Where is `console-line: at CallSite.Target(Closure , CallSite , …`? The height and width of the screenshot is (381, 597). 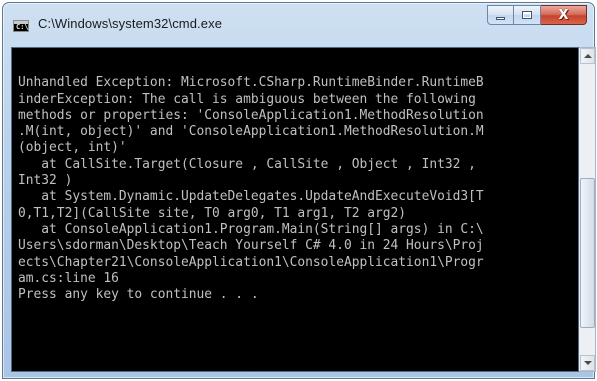
console-line: at CallSite.Target(Closure , CallSite , … is located at coordinates (247, 164).